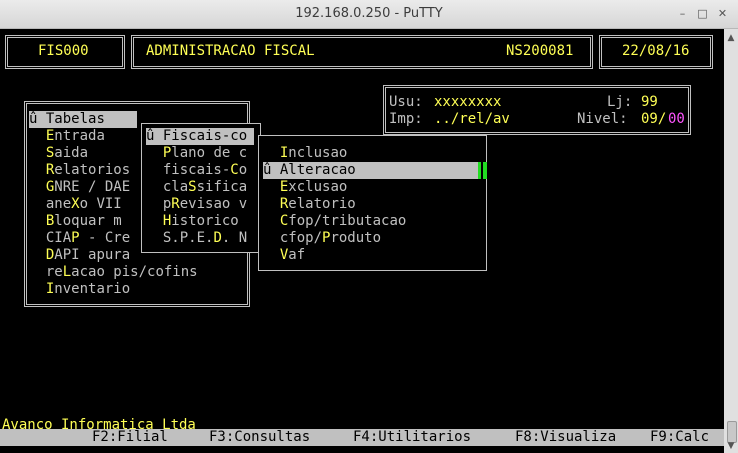 The height and width of the screenshot is (453, 738). Describe the element at coordinates (412, 437) in the screenshot. I see `function-key: F4:Utilitarios` at that location.